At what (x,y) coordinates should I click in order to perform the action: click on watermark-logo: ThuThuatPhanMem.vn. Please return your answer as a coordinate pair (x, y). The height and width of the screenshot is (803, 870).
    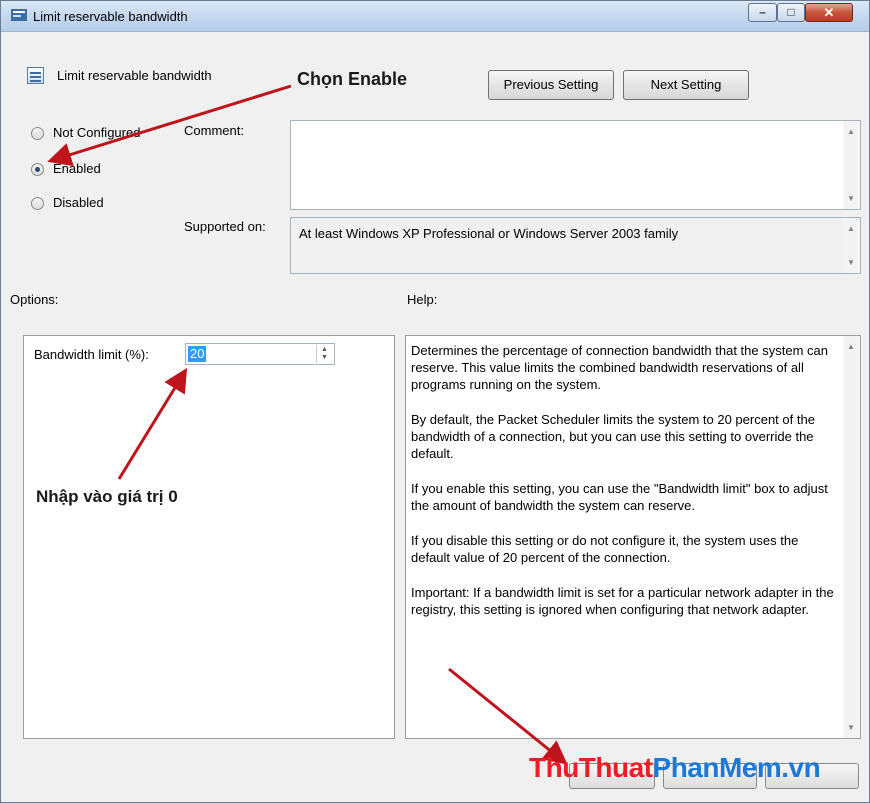
    Looking at the image, I should click on (675, 768).